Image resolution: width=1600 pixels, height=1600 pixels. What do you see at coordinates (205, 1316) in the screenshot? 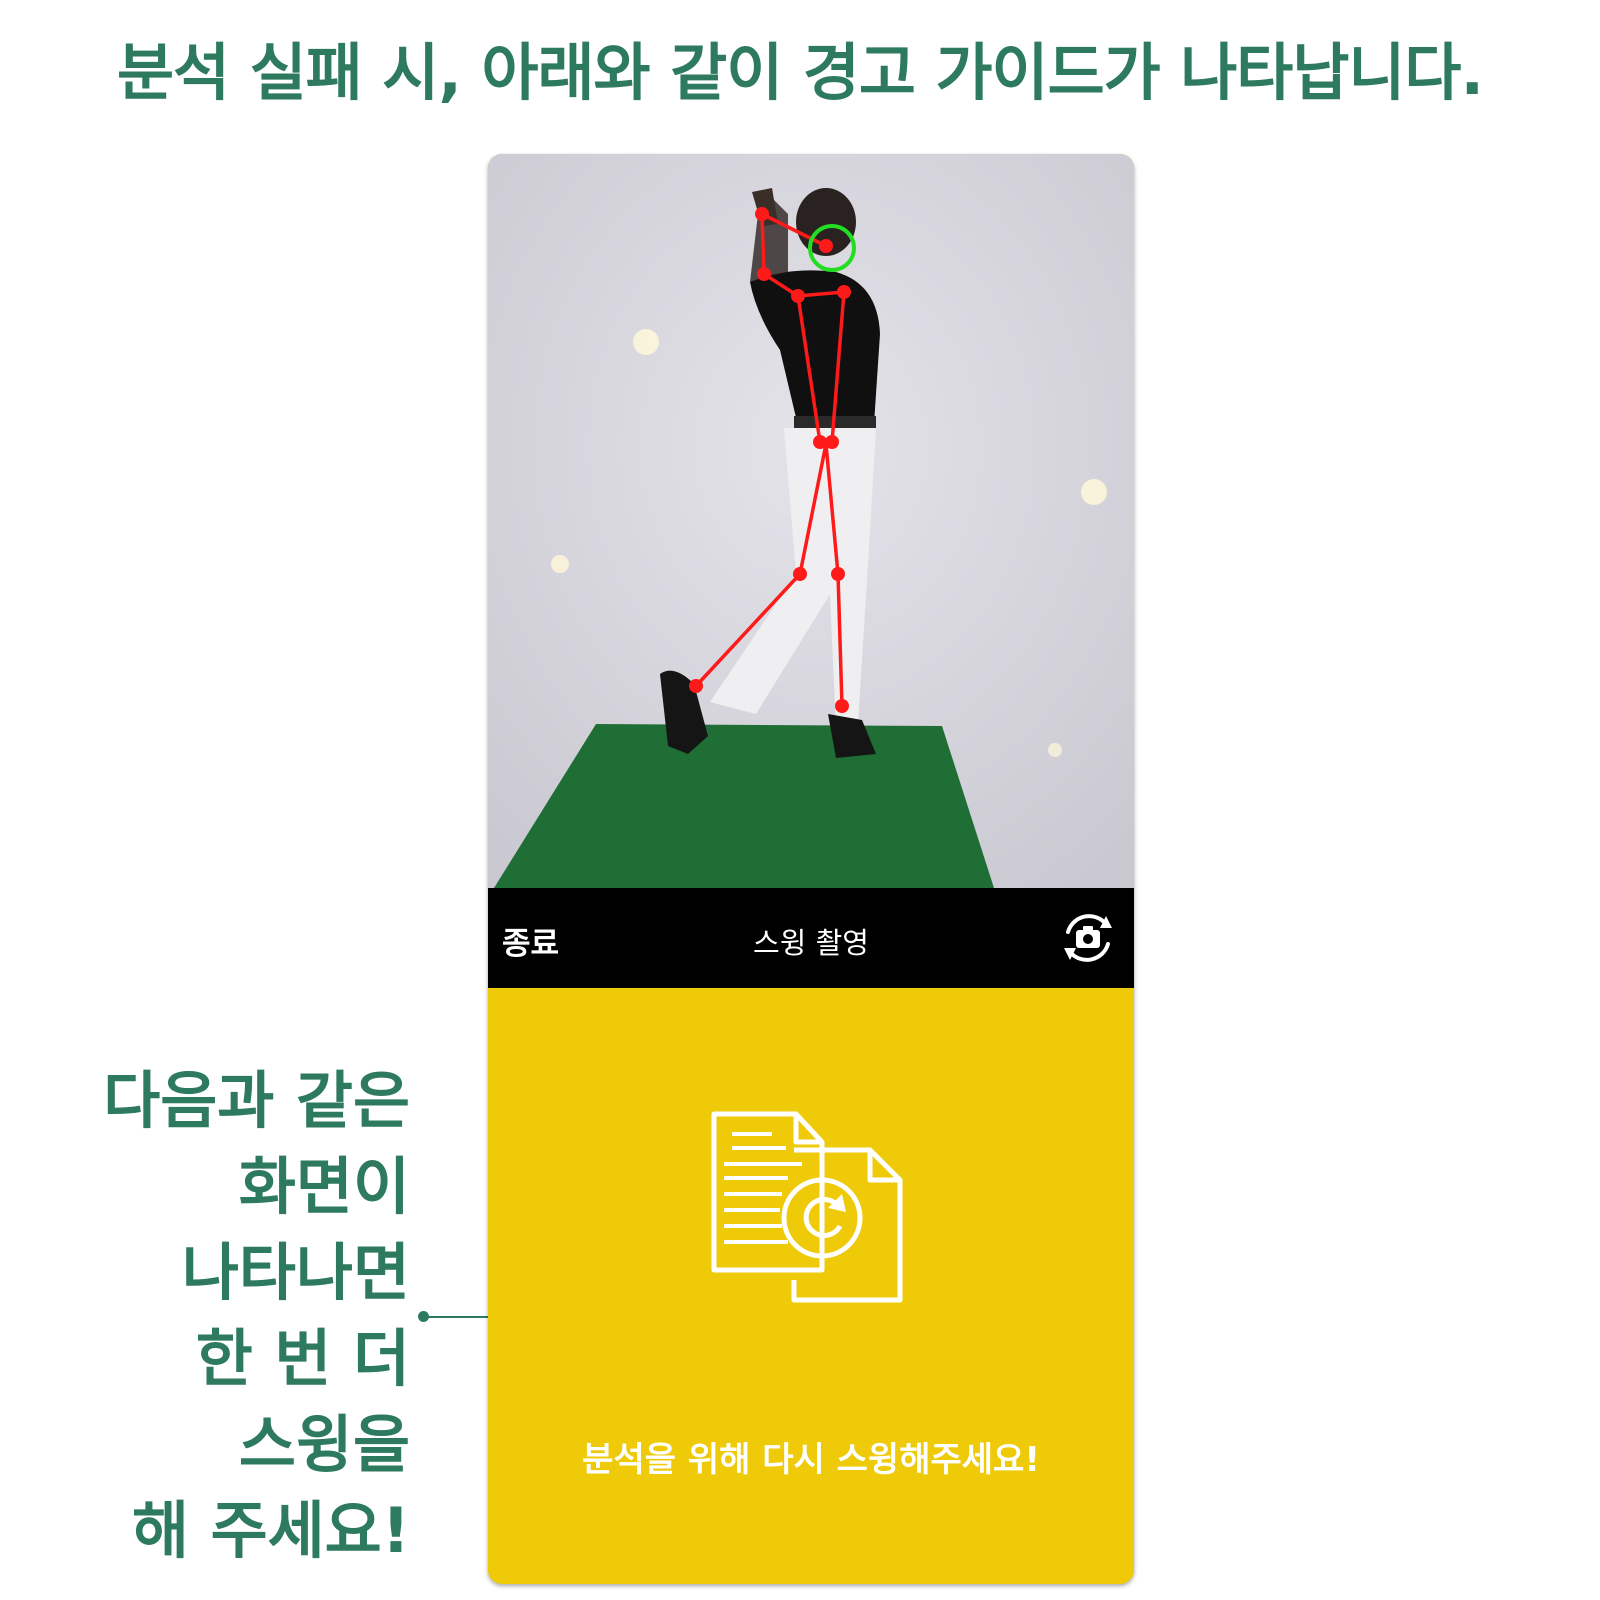
I see `side-note: 다음과 같은 화면이 나타나면 한 번 더 스윙을 해 주세요!` at bounding box center [205, 1316].